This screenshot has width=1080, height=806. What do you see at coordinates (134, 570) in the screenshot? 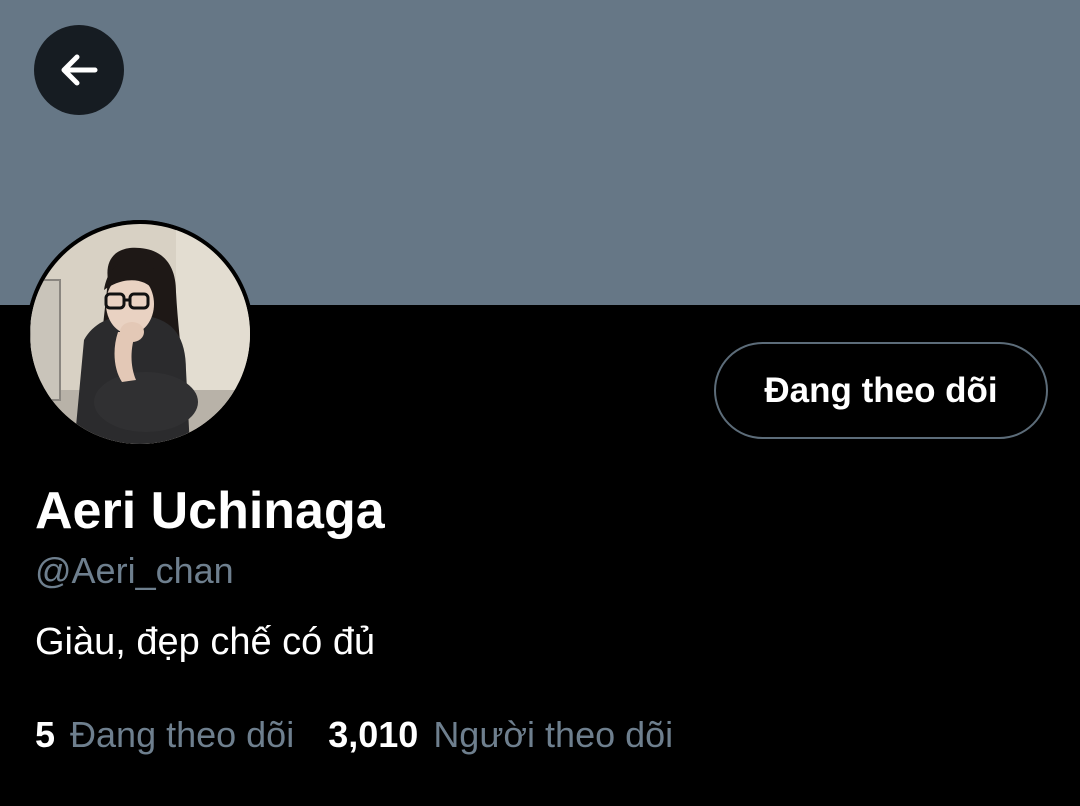
I see `user-handle: @Aeri_chan` at bounding box center [134, 570].